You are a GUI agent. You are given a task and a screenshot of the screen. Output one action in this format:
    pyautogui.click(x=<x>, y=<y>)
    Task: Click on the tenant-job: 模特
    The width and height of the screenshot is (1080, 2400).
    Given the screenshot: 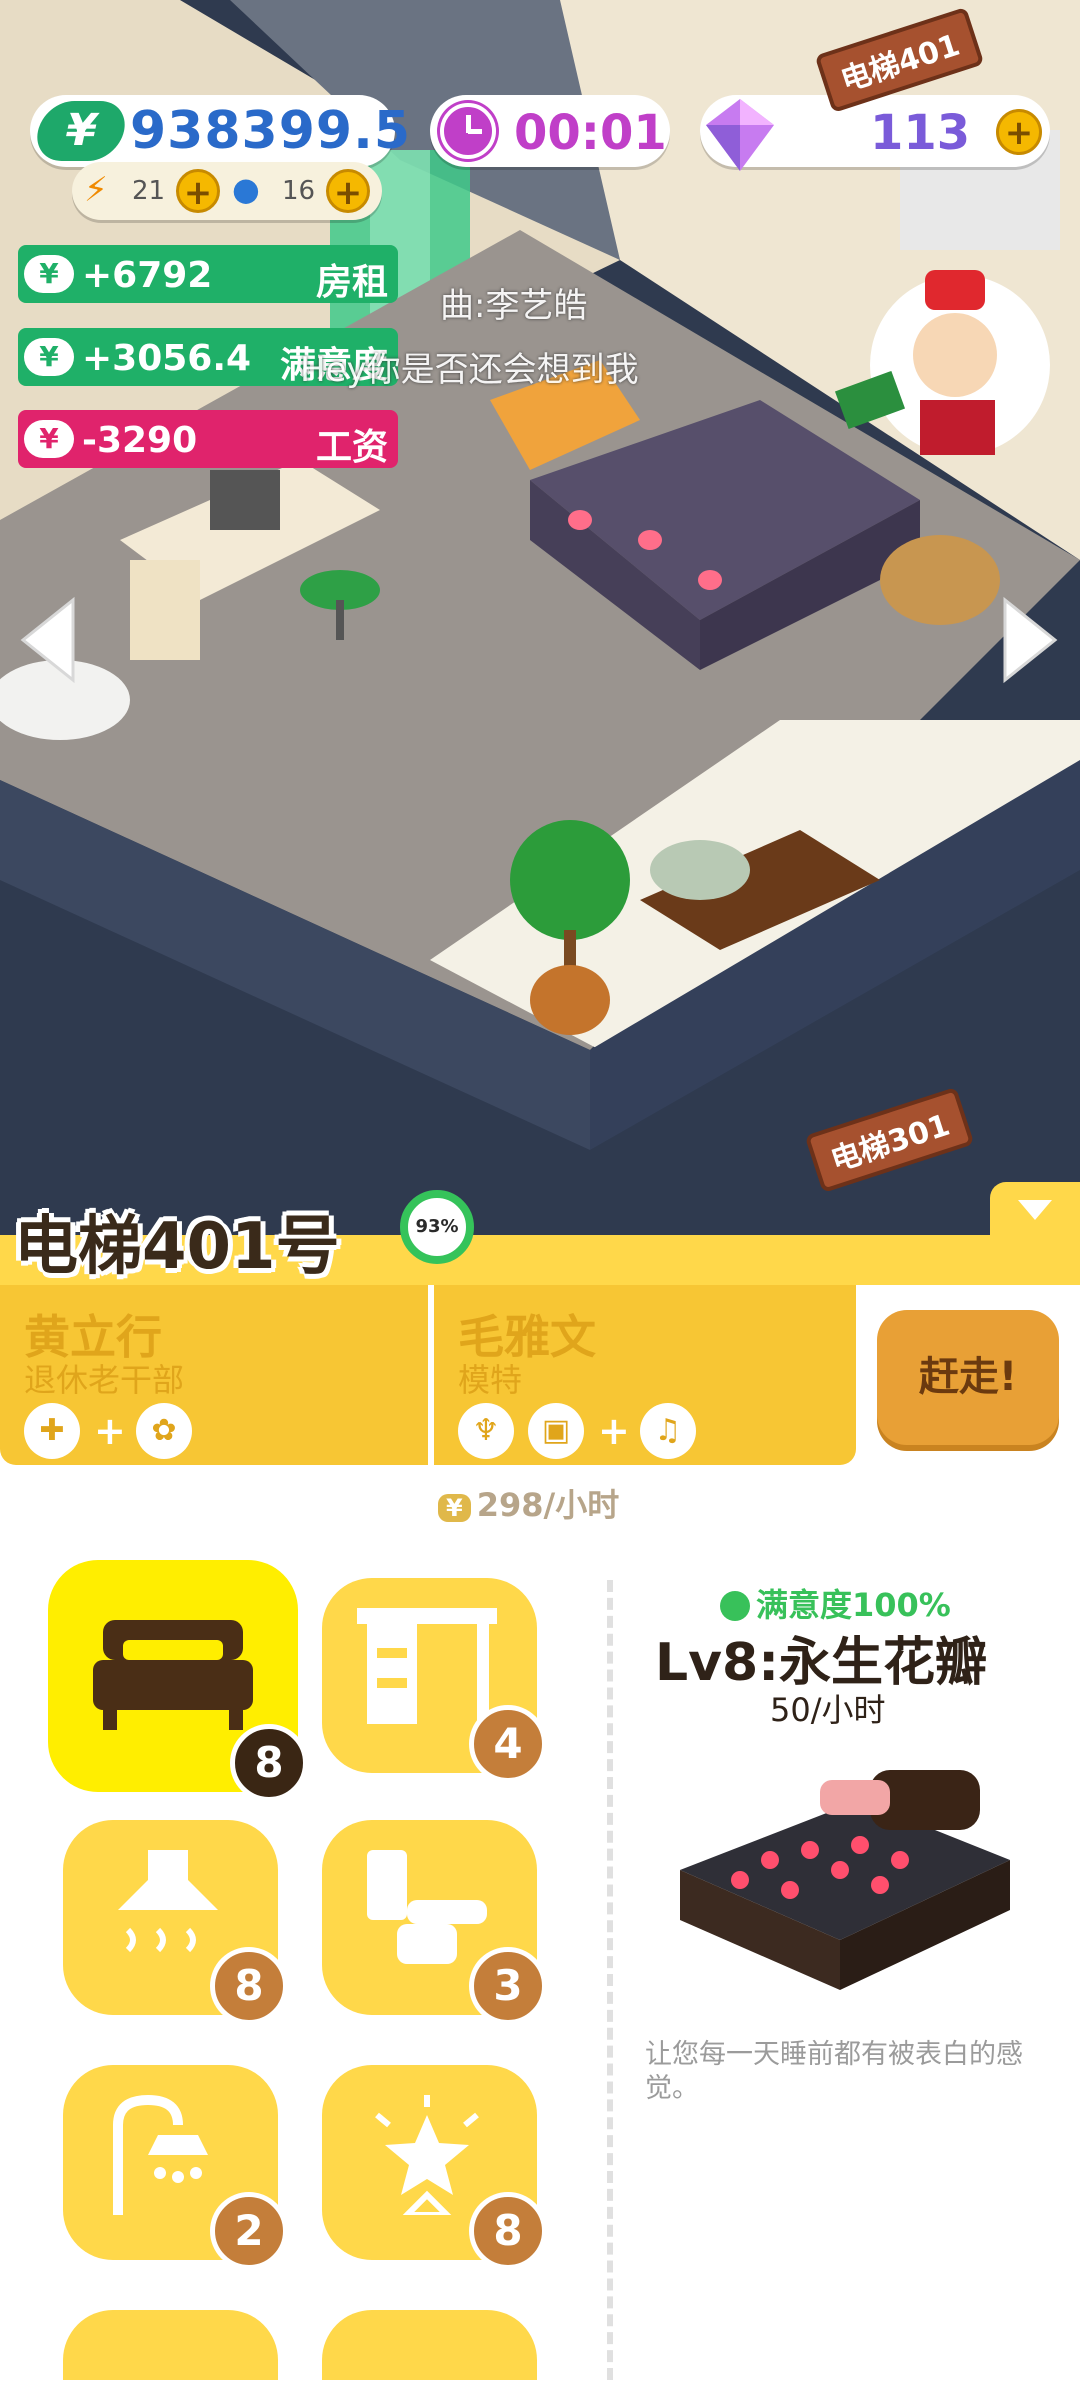 What is the action you would take?
    pyautogui.click(x=490, y=1380)
    